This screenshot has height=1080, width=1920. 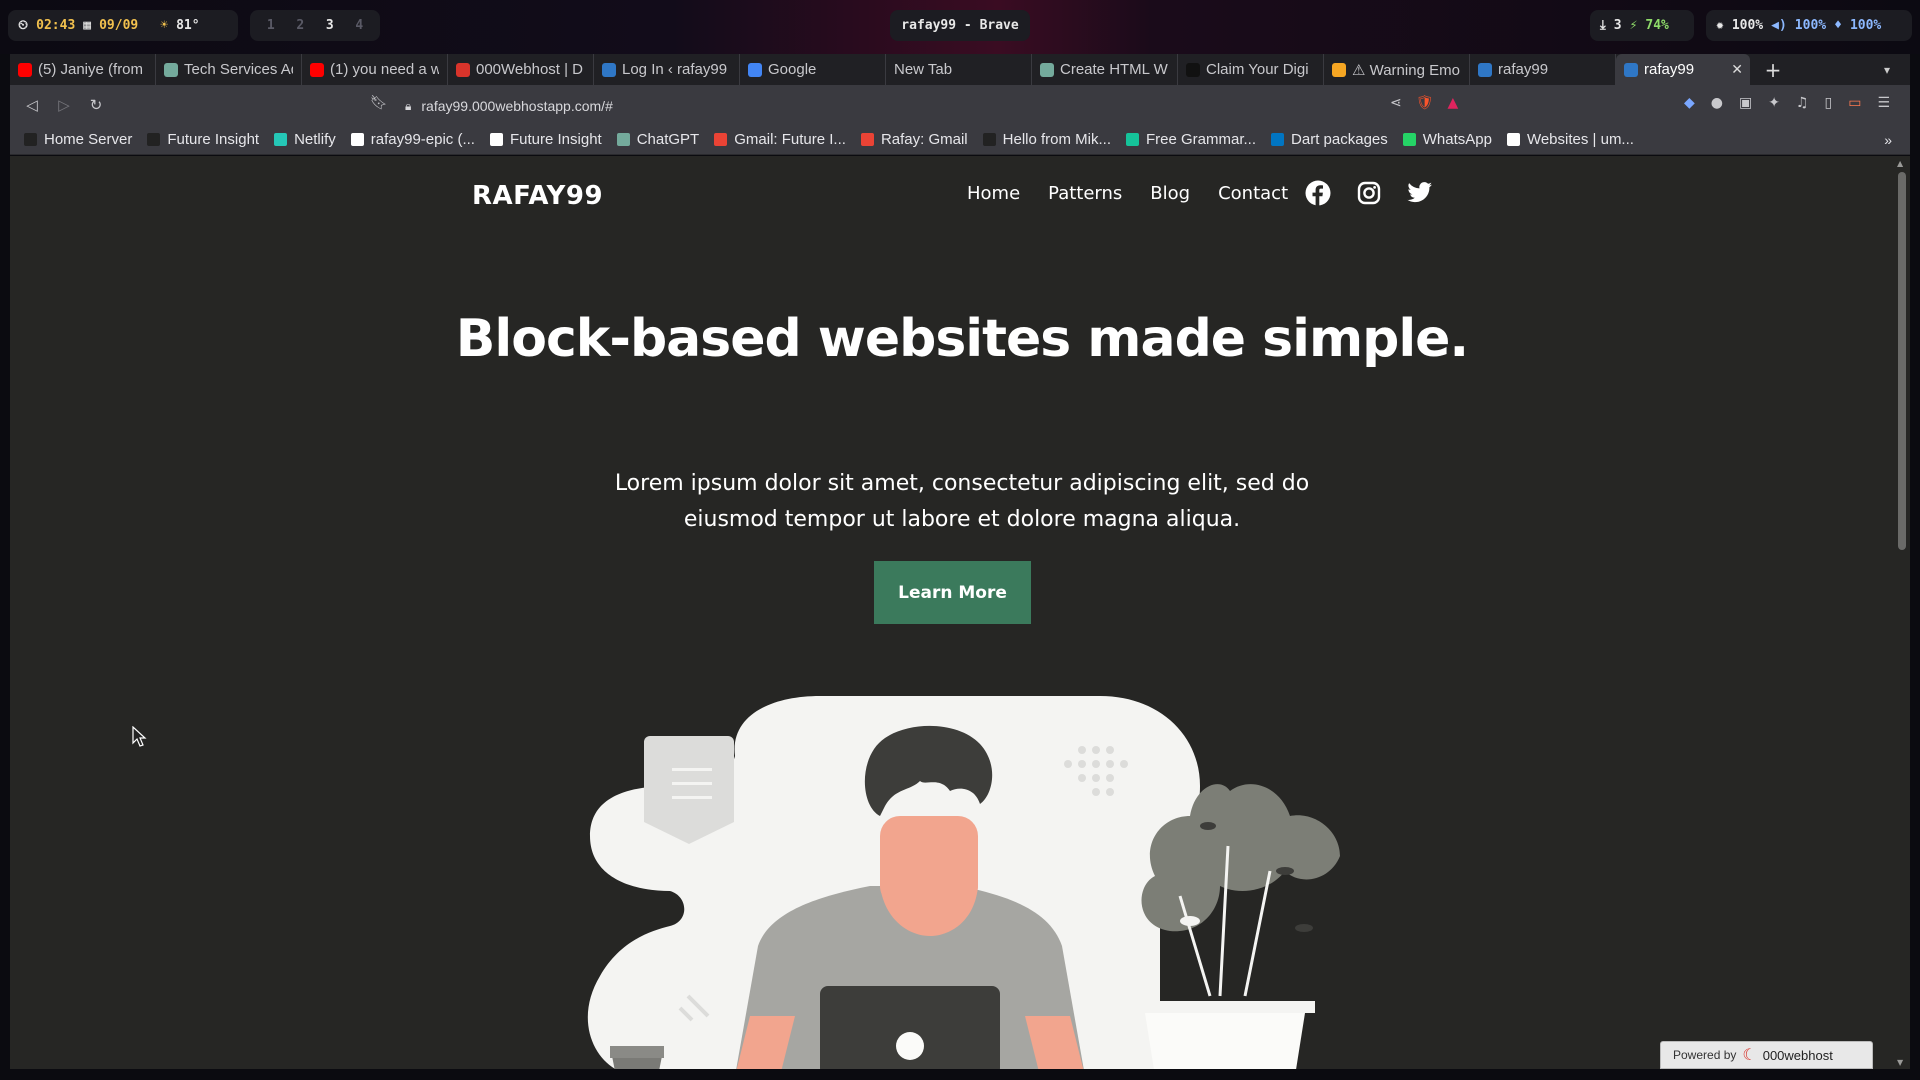 I want to click on tab-label: (5) Janiye (from, so click(x=91, y=69).